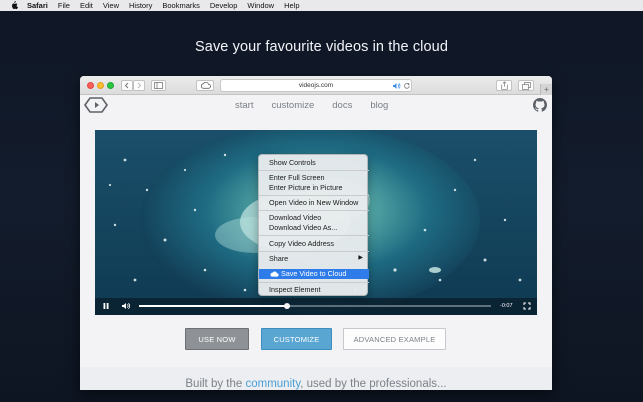  I want to click on share-icon, so click(504, 85).